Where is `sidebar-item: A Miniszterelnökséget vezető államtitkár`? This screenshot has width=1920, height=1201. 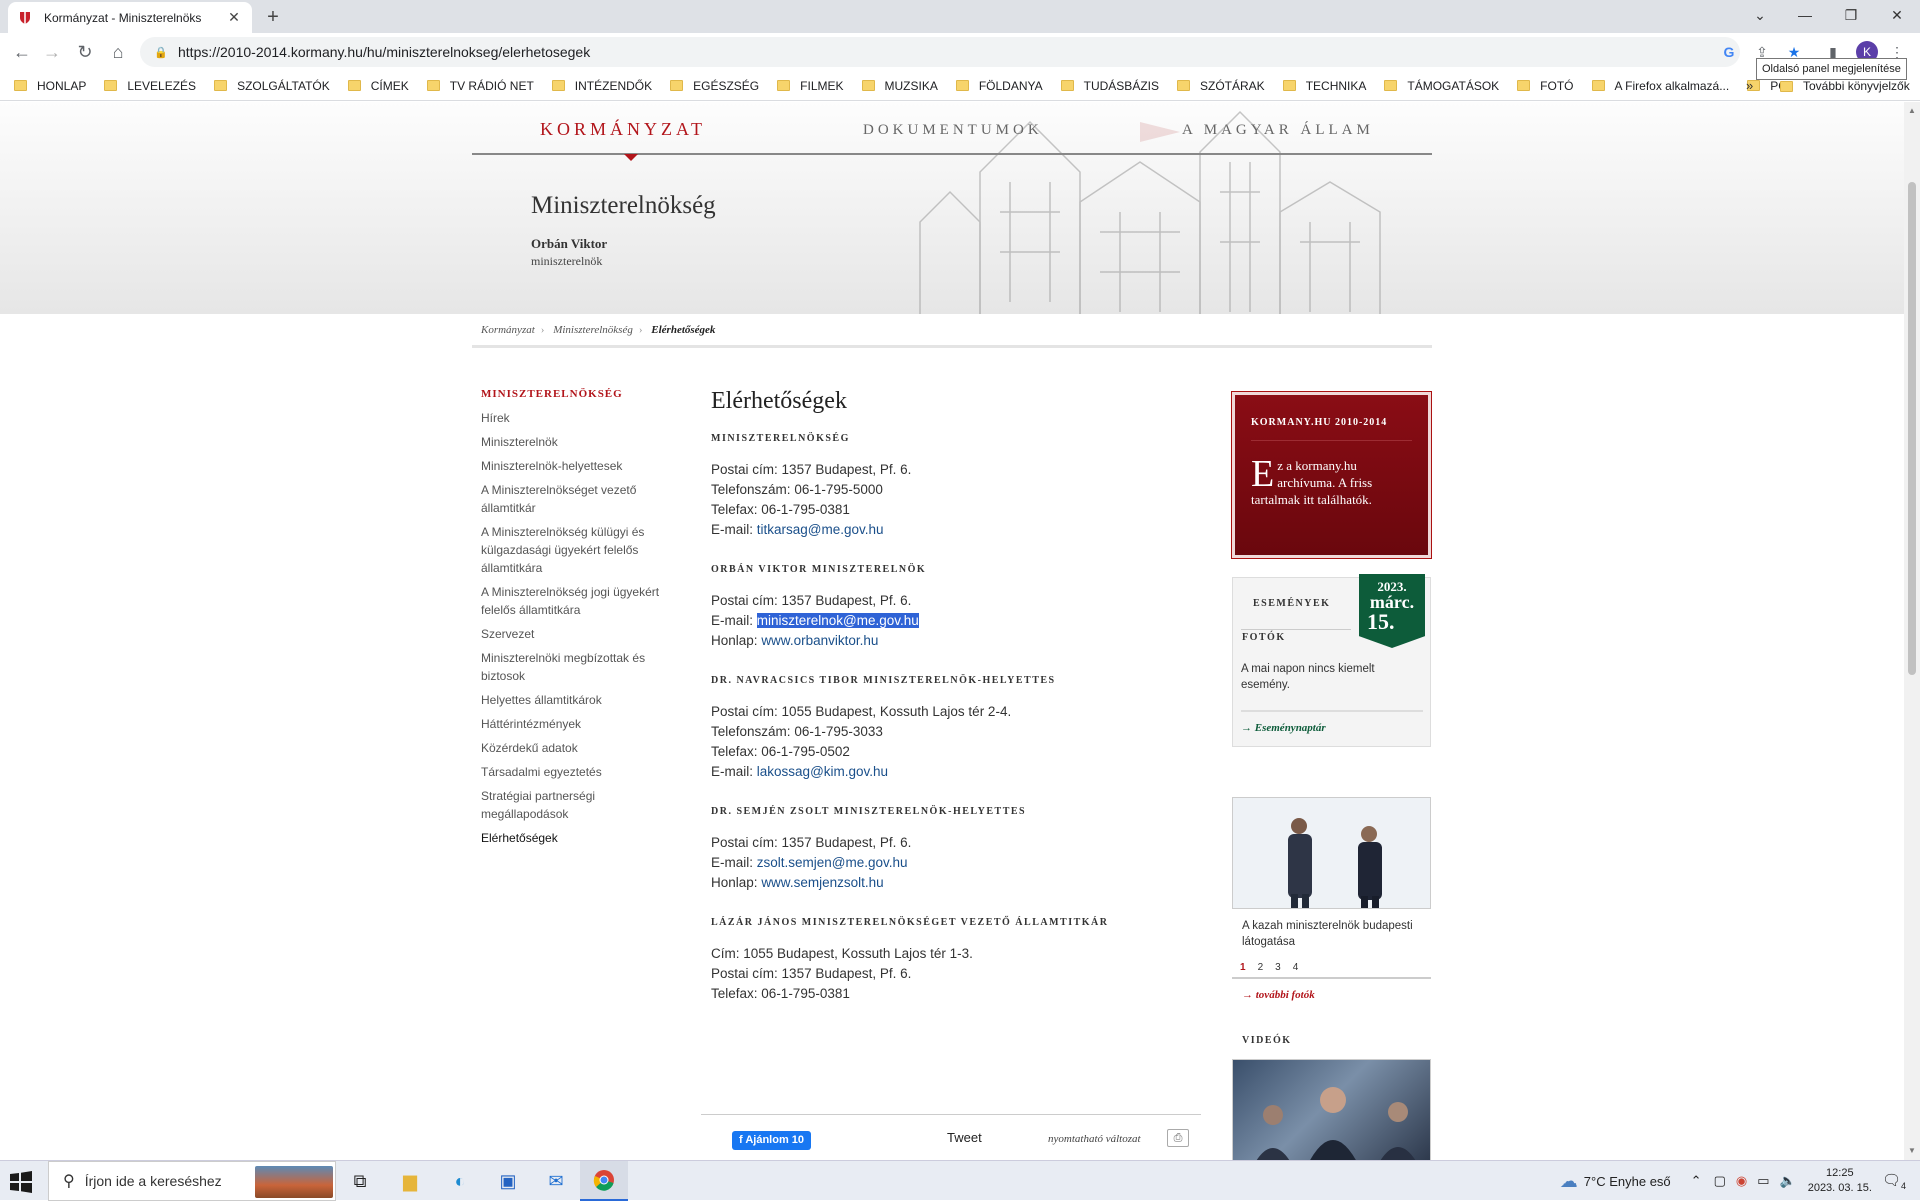
sidebar-item: A Miniszterelnökséget vezető államtitkár is located at coordinates (576, 499).